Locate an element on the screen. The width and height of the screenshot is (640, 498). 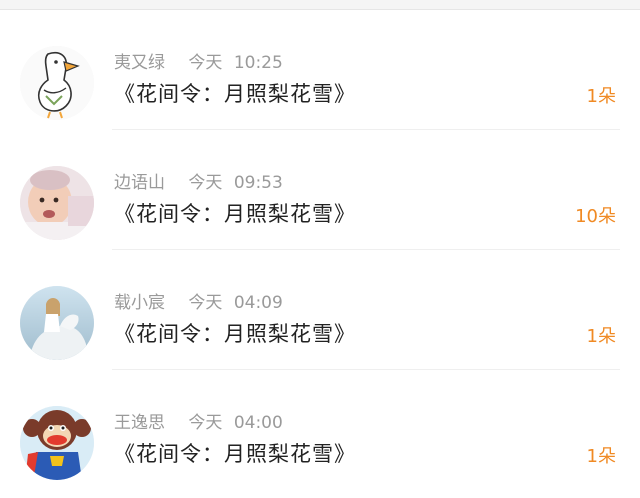
message-meta: 边语山 今天 09:53 is located at coordinates (198, 180).